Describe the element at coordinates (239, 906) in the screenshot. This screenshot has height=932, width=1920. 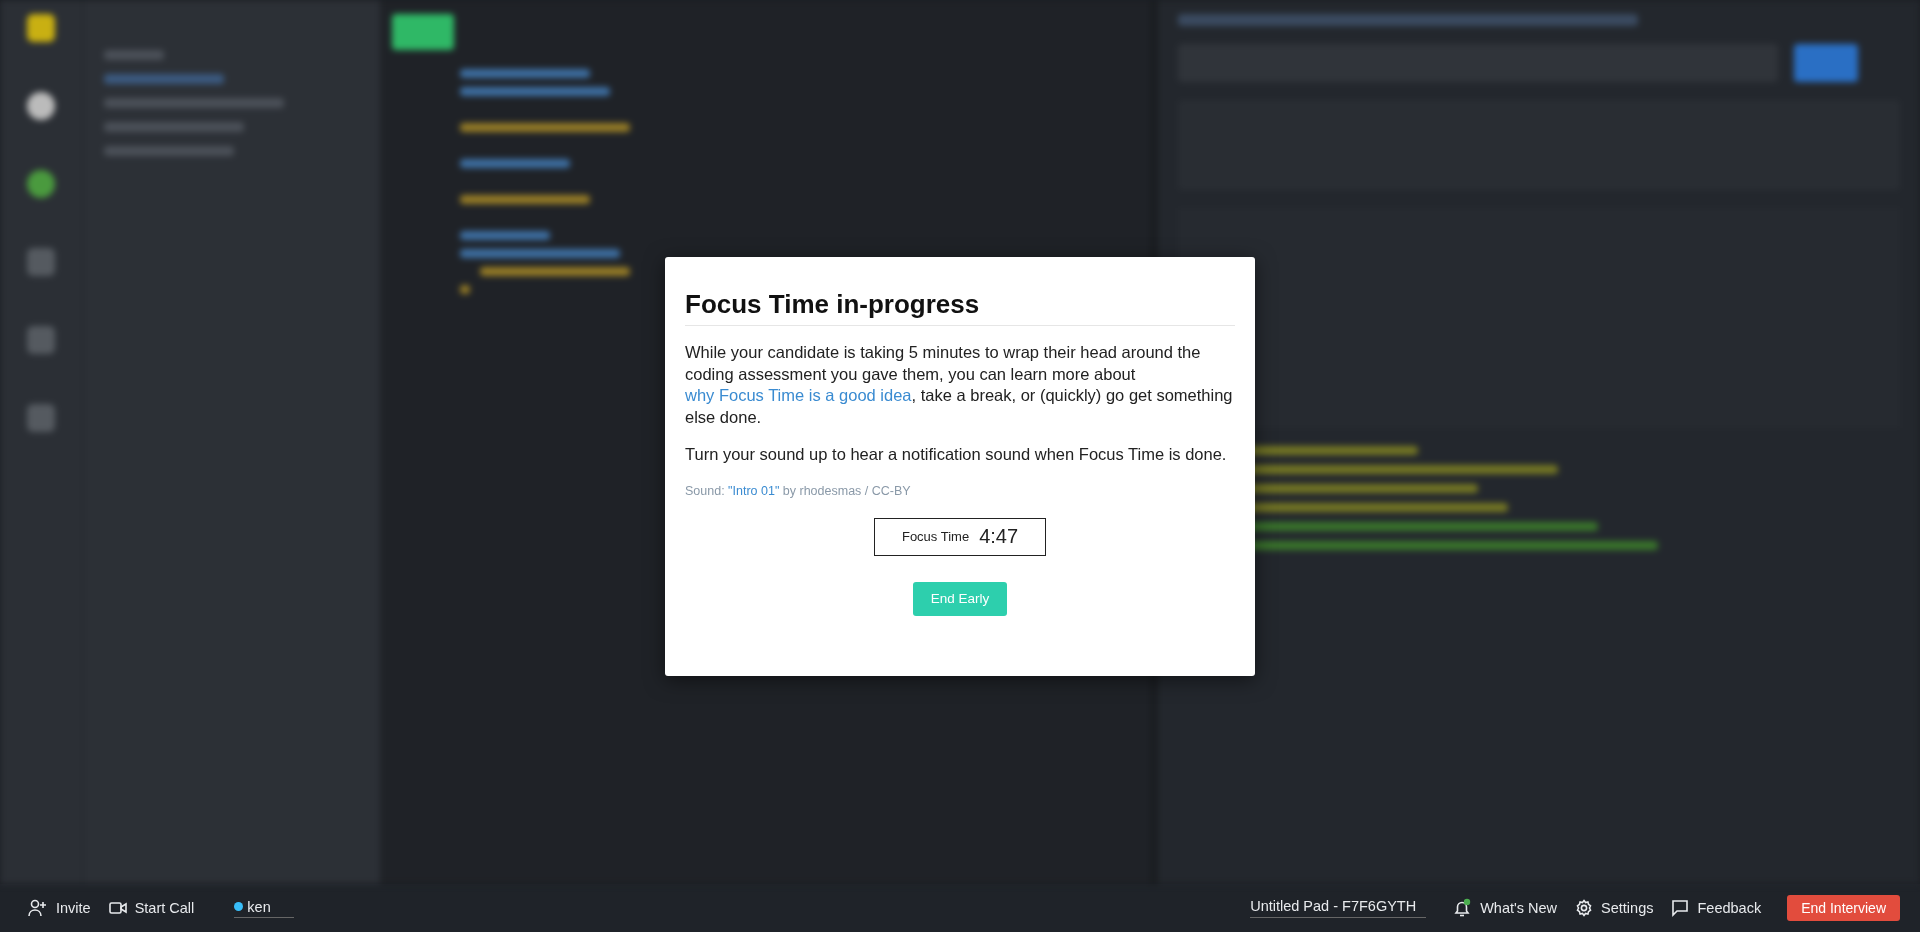
I see `online-dot` at that location.